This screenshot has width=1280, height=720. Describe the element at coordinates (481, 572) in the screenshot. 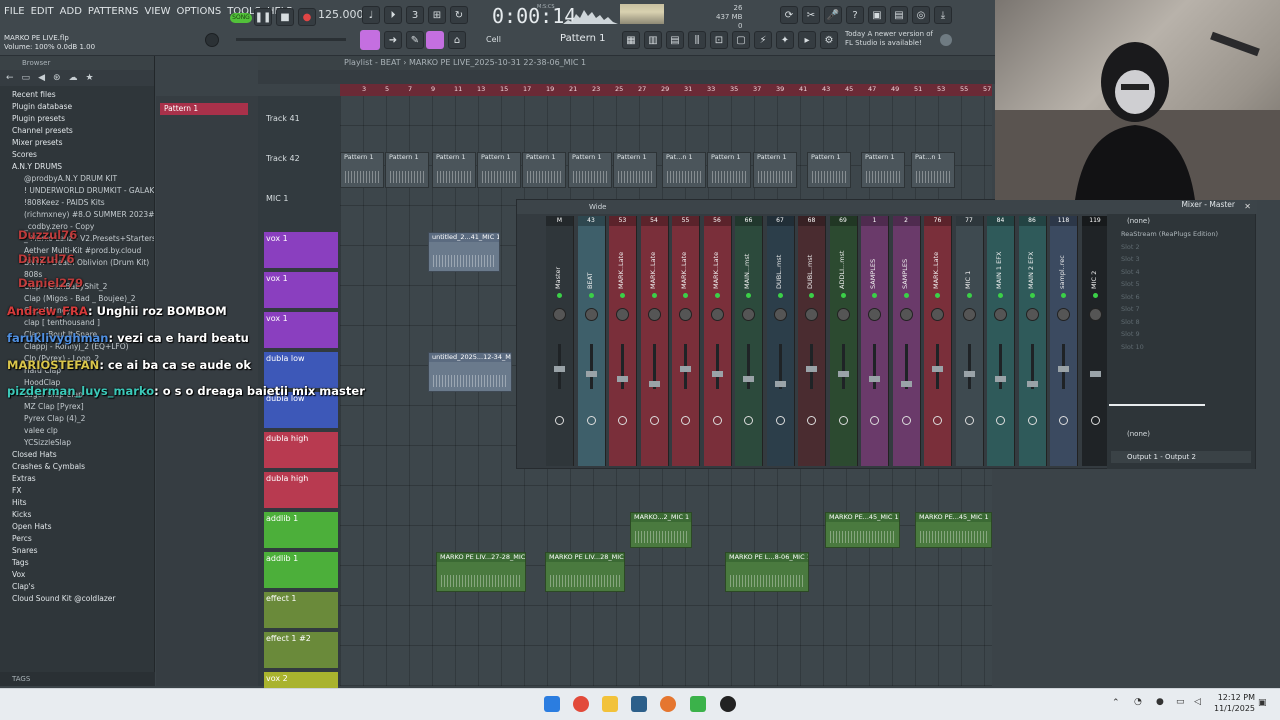

I see `playlist-clip: MARKO PE LIV...27-28_MIC 1` at that location.